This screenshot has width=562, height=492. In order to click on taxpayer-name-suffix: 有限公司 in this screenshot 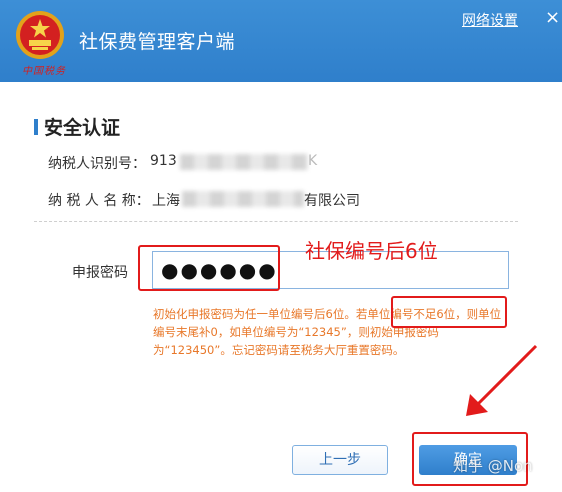, I will do `click(332, 201)`.